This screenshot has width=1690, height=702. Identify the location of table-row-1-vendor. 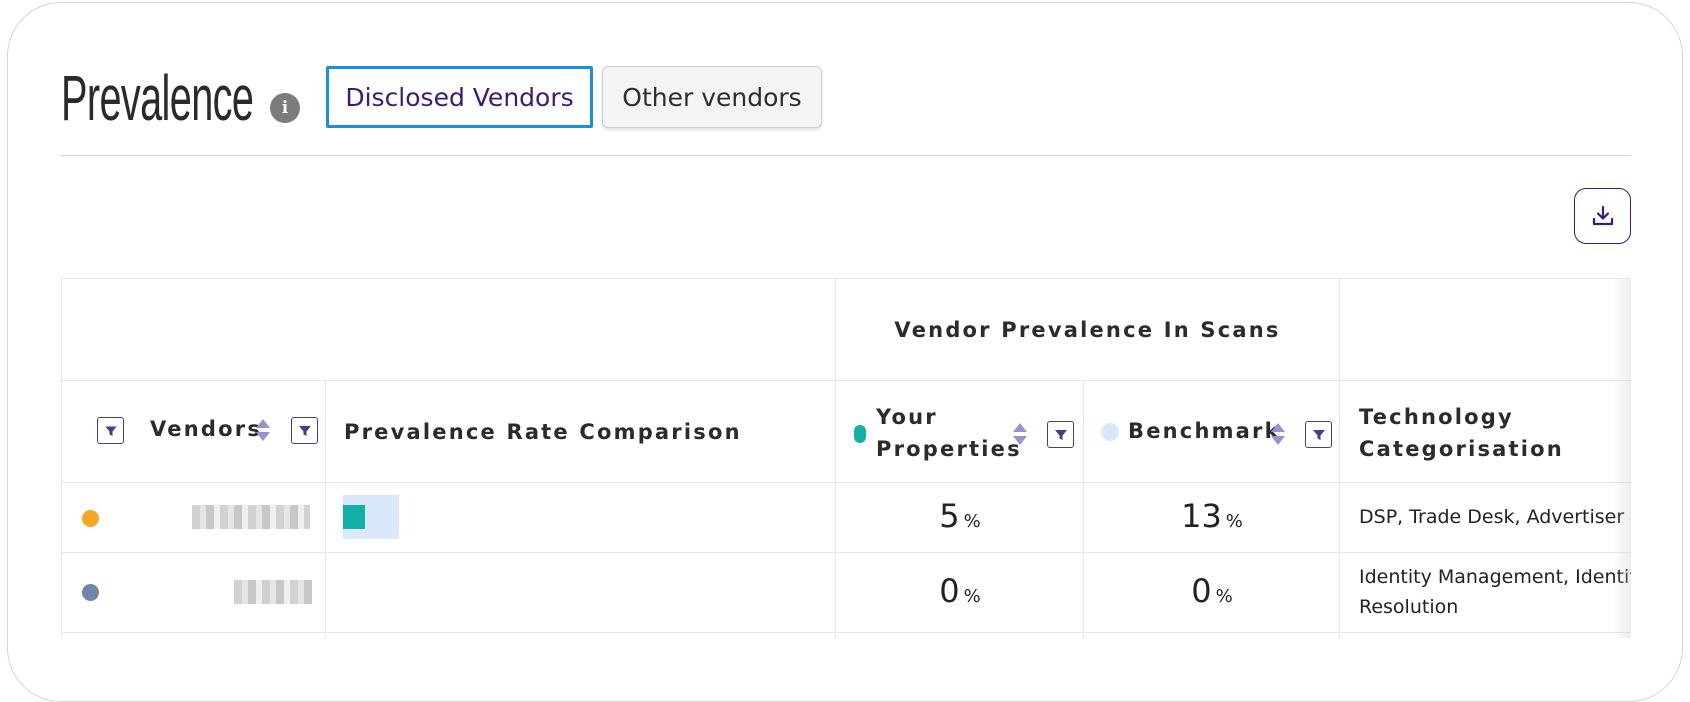
(194, 518).